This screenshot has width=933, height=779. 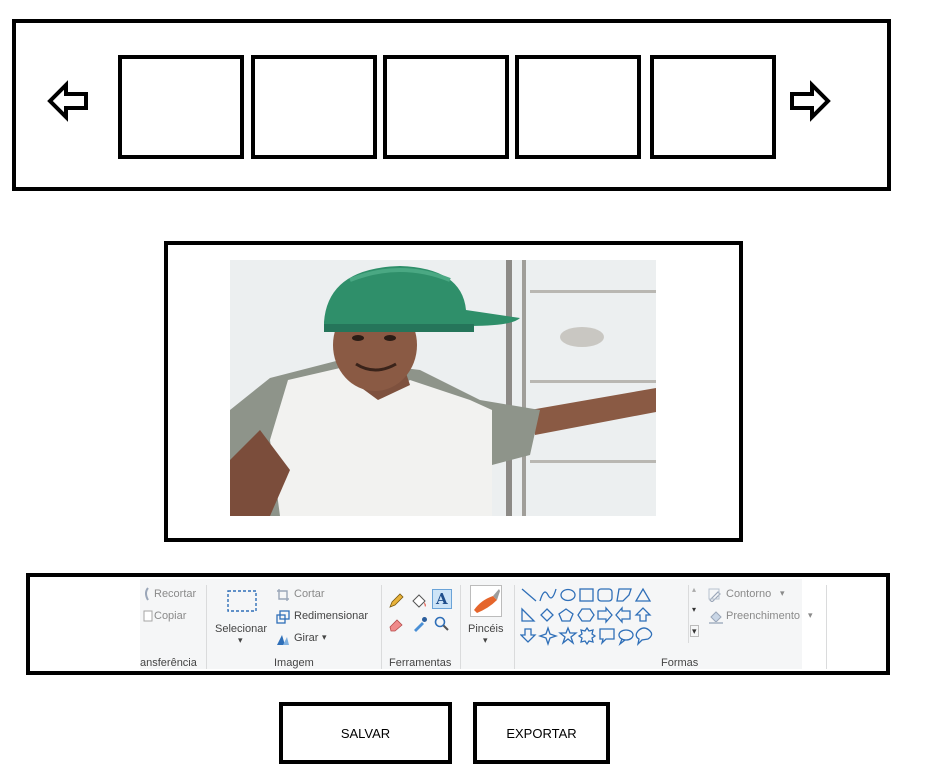 What do you see at coordinates (715, 595) in the screenshot?
I see `outline-icon` at bounding box center [715, 595].